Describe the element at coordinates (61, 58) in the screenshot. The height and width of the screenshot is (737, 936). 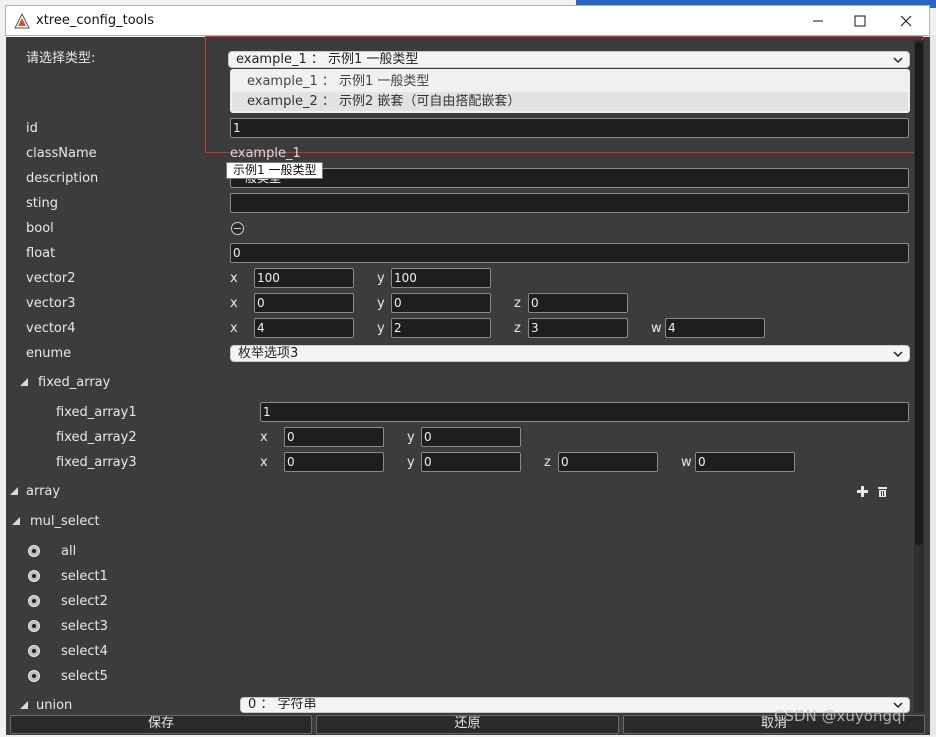
I see `type-selector-label: 请选择类型:` at that location.